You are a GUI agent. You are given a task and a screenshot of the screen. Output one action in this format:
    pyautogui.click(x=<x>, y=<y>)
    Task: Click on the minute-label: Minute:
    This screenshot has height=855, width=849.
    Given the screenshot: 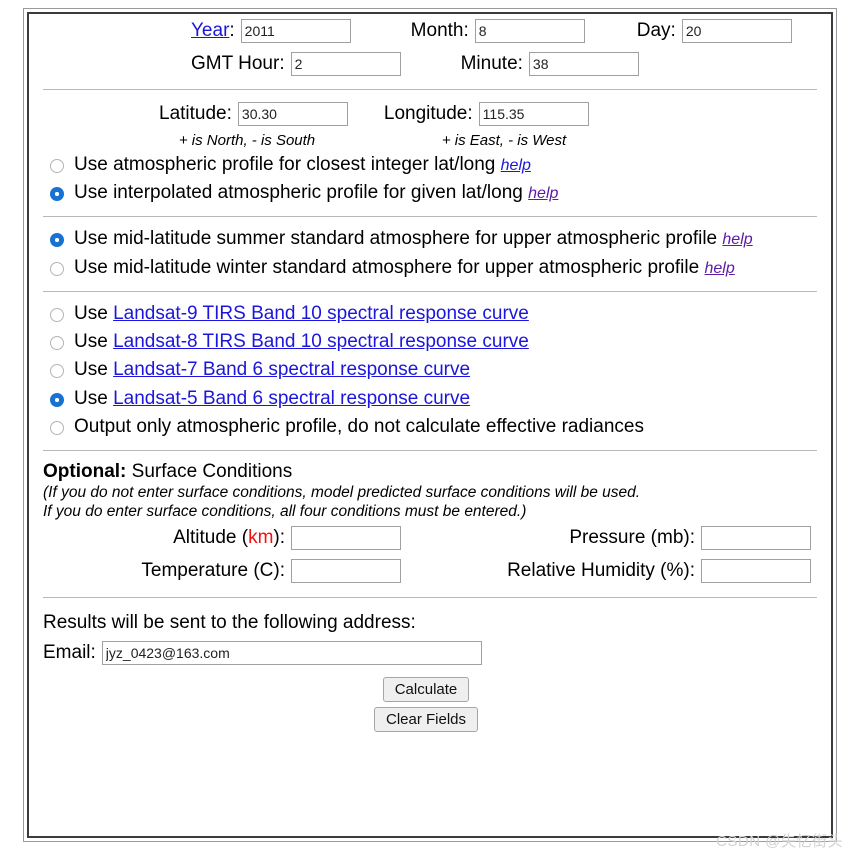 What is the action you would take?
    pyautogui.click(x=491, y=63)
    